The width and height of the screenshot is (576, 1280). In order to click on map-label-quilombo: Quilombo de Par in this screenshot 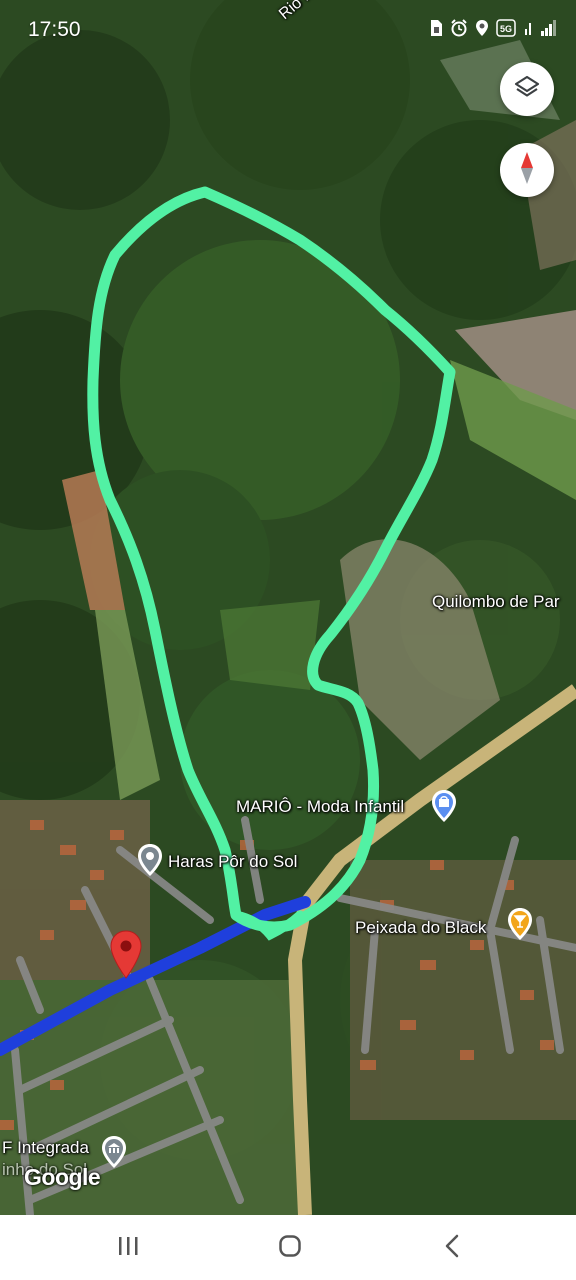, I will do `click(496, 602)`.